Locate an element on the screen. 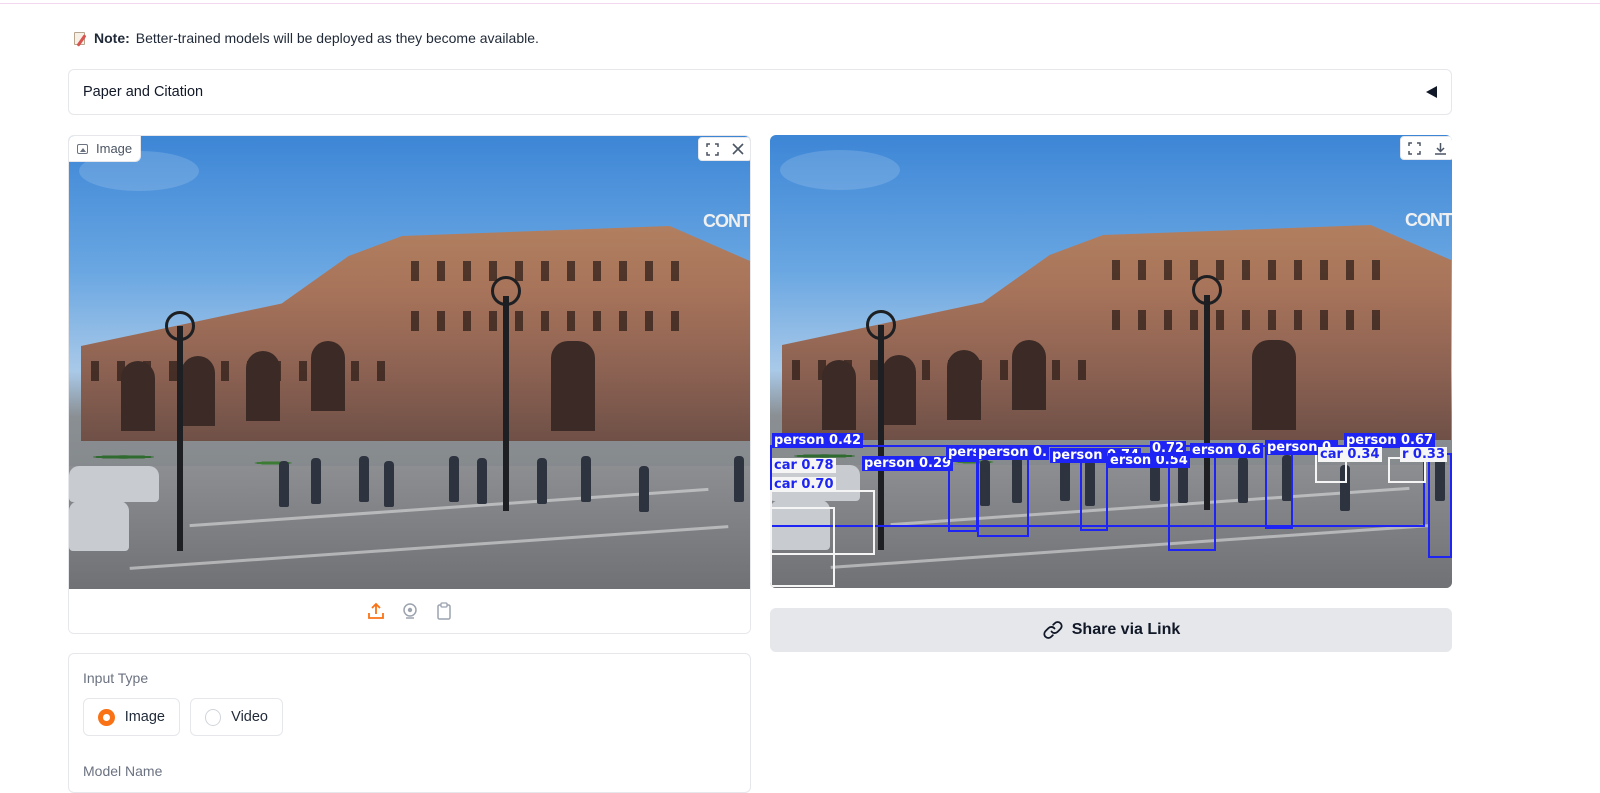 The image size is (1600, 793). detection-label: car 0.78 is located at coordinates (804, 465).